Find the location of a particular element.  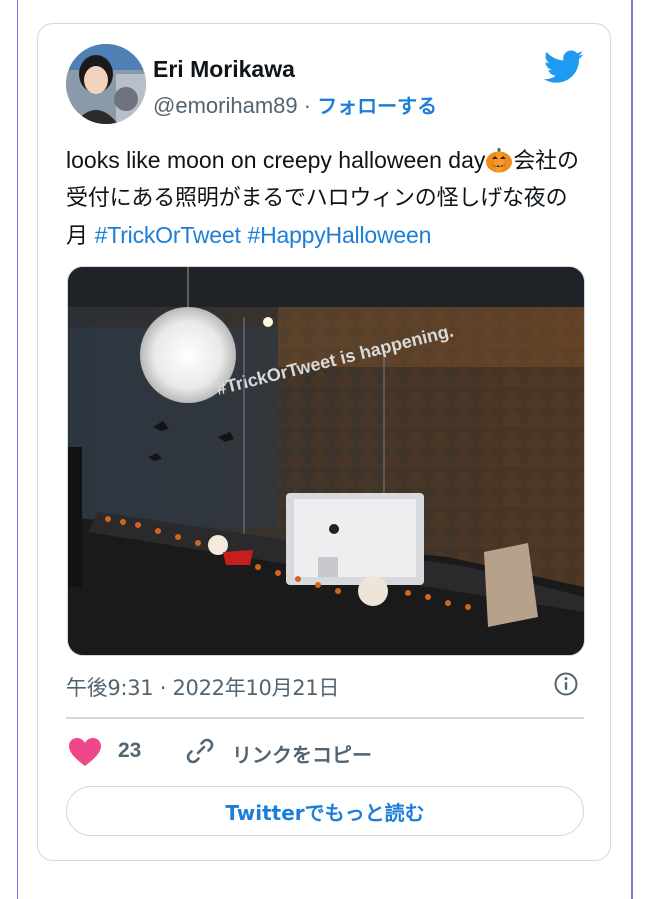

copy-link-button: リンクをコピー is located at coordinates (302, 753).